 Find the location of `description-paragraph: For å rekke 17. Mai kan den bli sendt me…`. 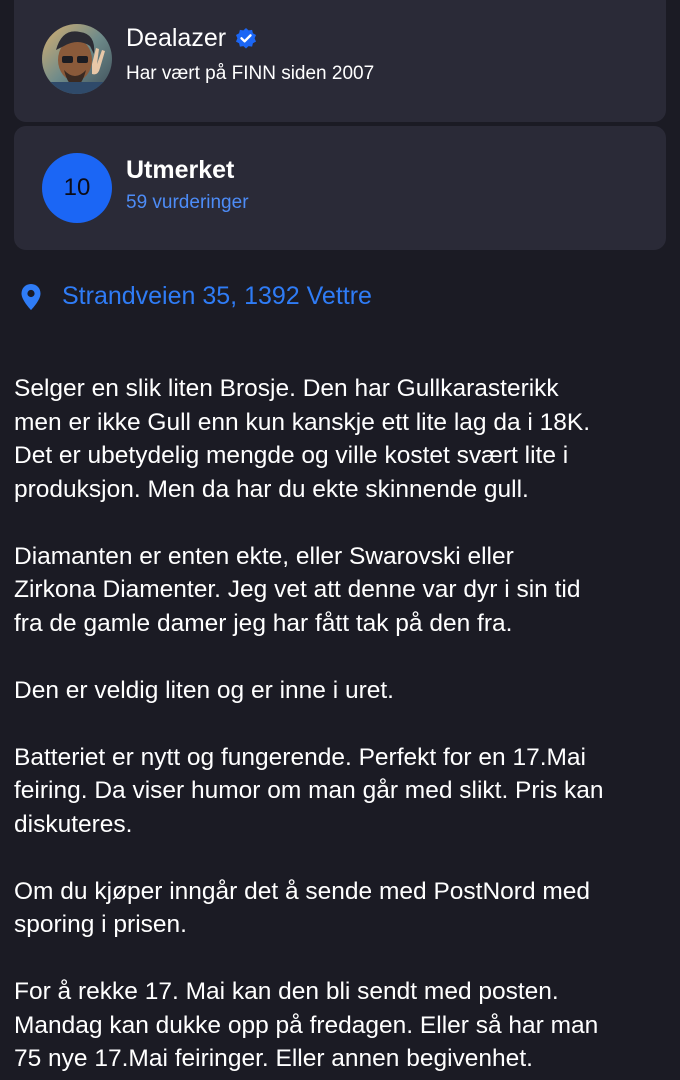

description-paragraph: For å rekke 17. Mai kan den bli sendt me… is located at coordinates (306, 1025).